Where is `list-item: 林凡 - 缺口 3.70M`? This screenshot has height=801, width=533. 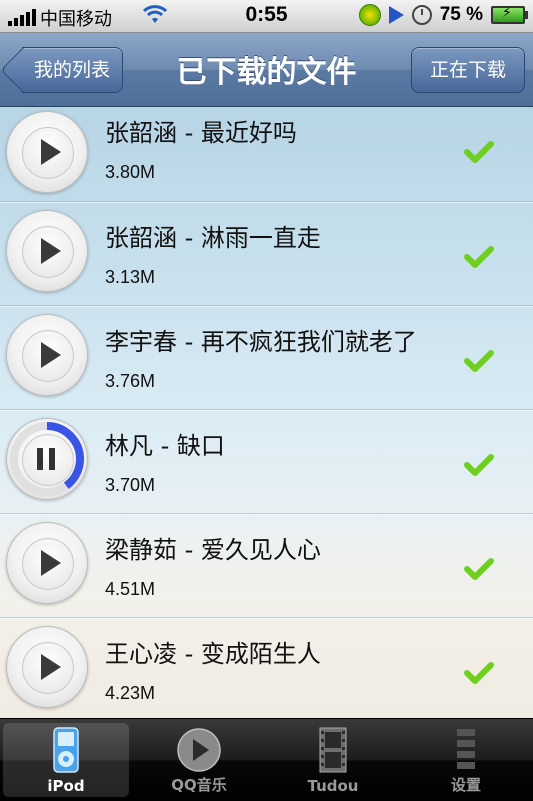 list-item: 林凡 - 缺口 3.70M is located at coordinates (266, 462).